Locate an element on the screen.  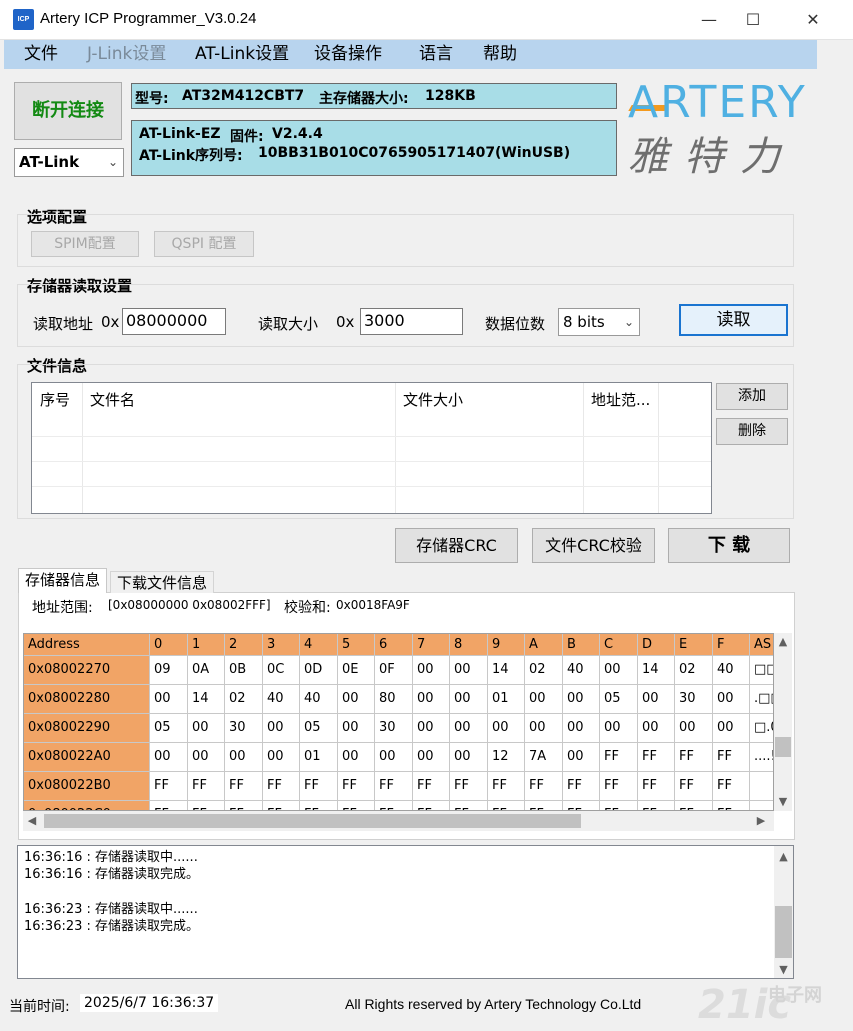
hex-column-header: E is located at coordinates (694, 645).